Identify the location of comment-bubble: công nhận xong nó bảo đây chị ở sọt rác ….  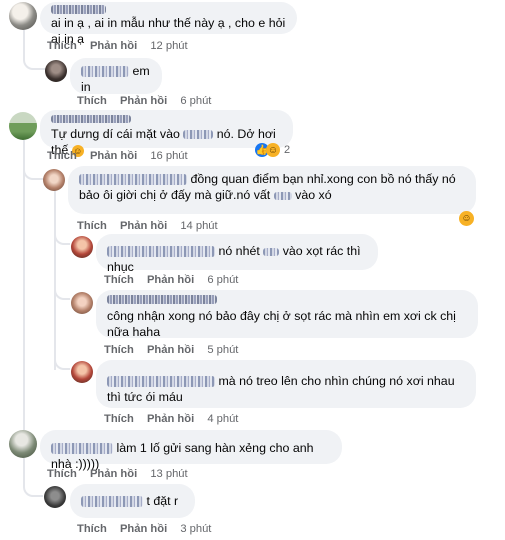
(287, 314).